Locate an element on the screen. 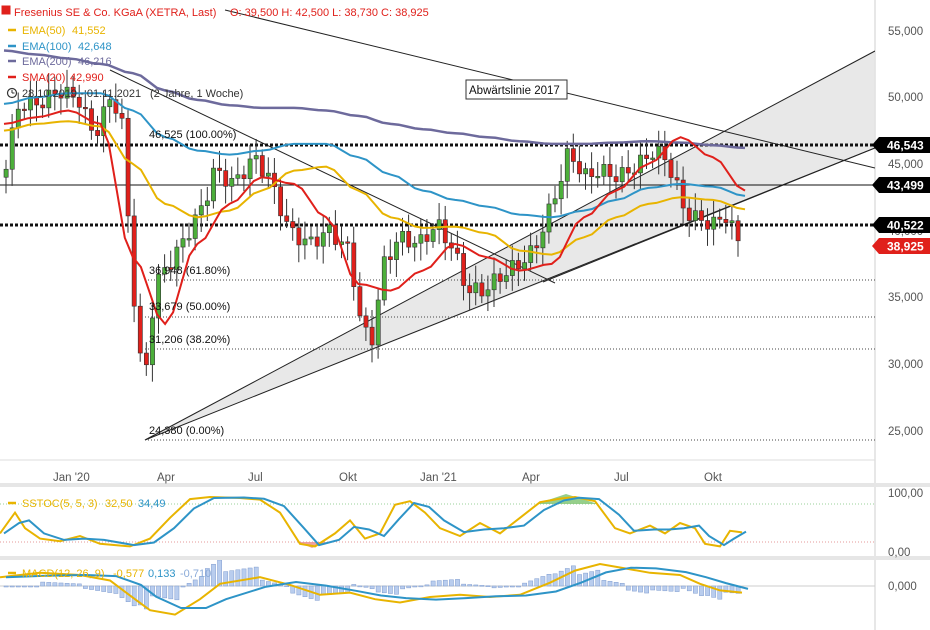  instrument-title: Fresenius SE & Co. KGaA (XETRA, Last) is located at coordinates (115, 13).